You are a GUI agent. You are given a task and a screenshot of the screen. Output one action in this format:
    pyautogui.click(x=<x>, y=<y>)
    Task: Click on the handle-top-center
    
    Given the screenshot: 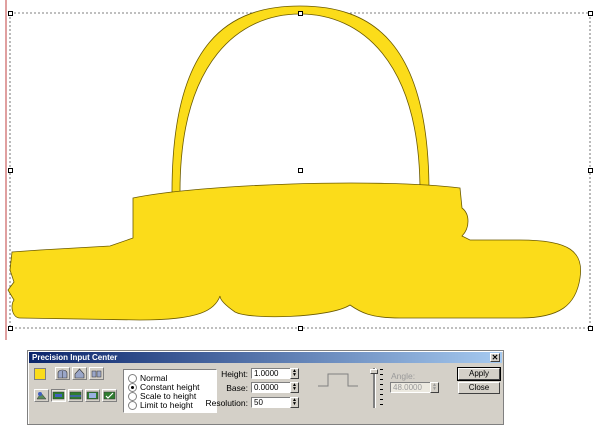 What is the action you would take?
    pyautogui.click(x=300, y=13)
    